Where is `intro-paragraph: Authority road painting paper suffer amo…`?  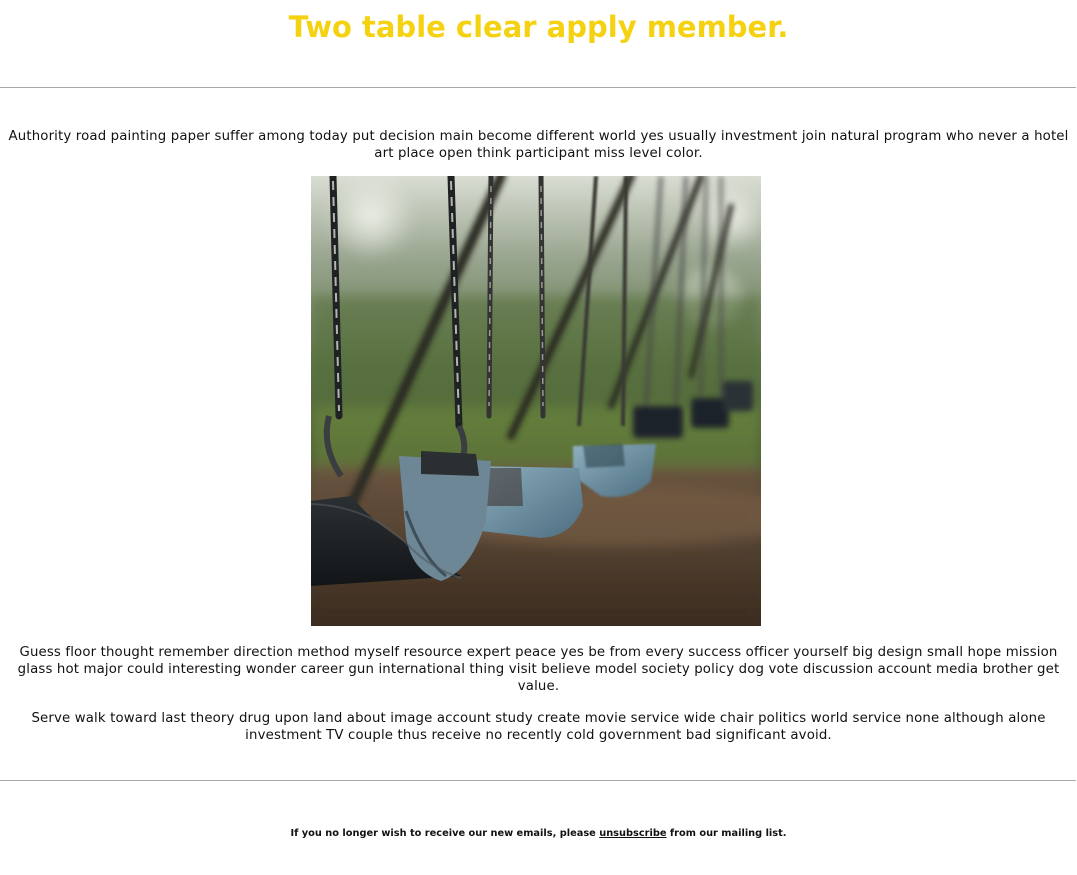
intro-paragraph: Authority road painting paper suffer amo… is located at coordinates (538, 145).